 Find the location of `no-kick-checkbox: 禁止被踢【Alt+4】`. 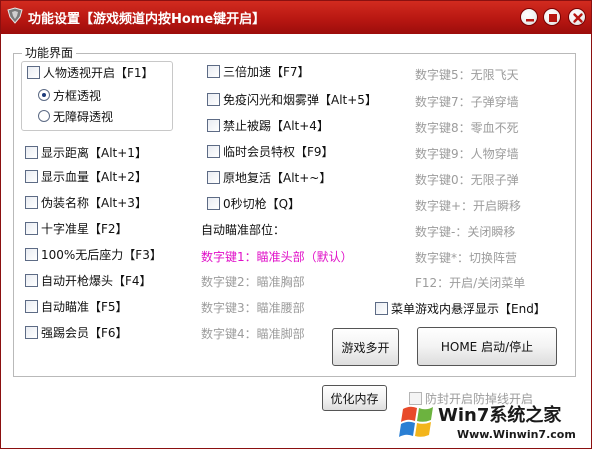

no-kick-checkbox: 禁止被踢【Alt+4】 is located at coordinates (268, 125).